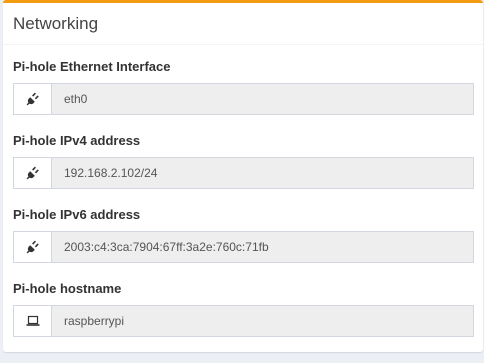 Image resolution: width=484 pixels, height=363 pixels. I want to click on laptop-icon, so click(33, 321).